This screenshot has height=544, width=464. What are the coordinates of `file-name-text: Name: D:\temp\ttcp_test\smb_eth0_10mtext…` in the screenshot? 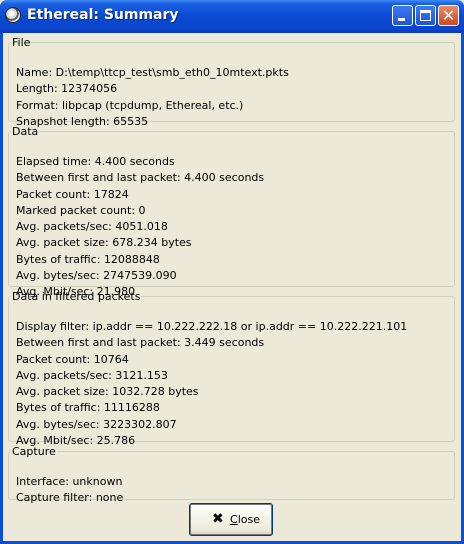 It's located at (152, 72).